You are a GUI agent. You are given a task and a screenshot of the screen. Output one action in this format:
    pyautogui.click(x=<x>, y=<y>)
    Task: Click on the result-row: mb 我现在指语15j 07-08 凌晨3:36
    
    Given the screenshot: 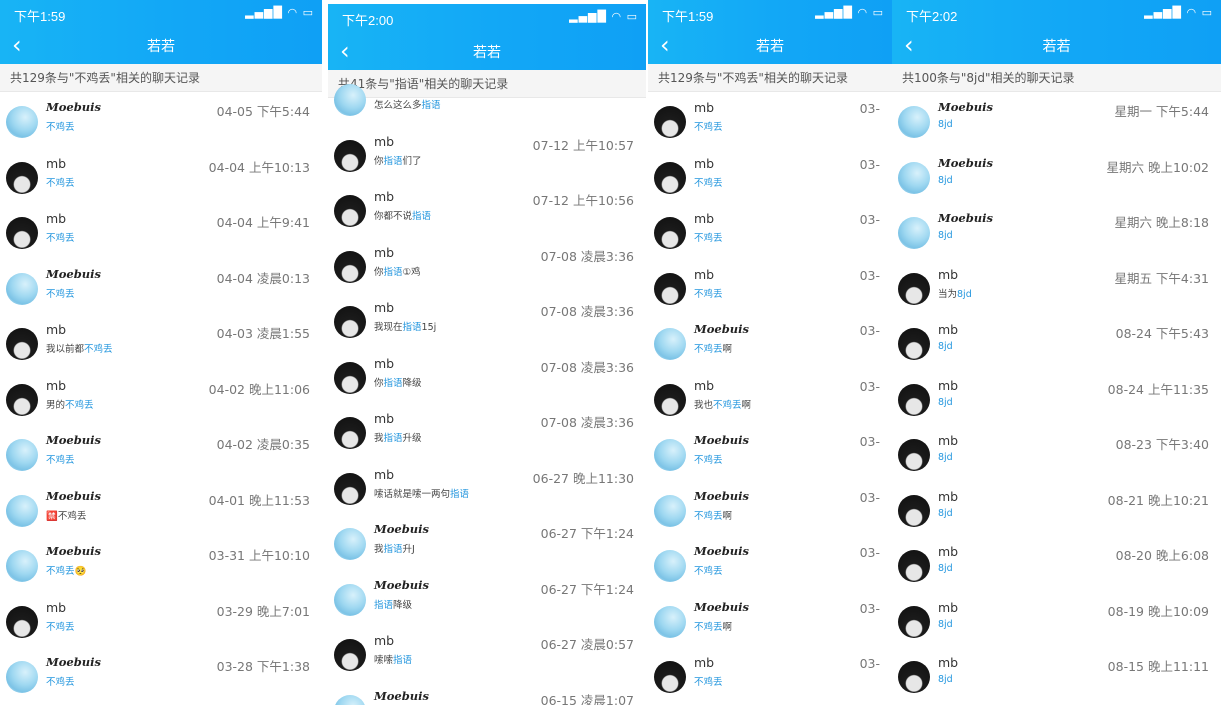 What is the action you would take?
    pyautogui.click(x=487, y=319)
    